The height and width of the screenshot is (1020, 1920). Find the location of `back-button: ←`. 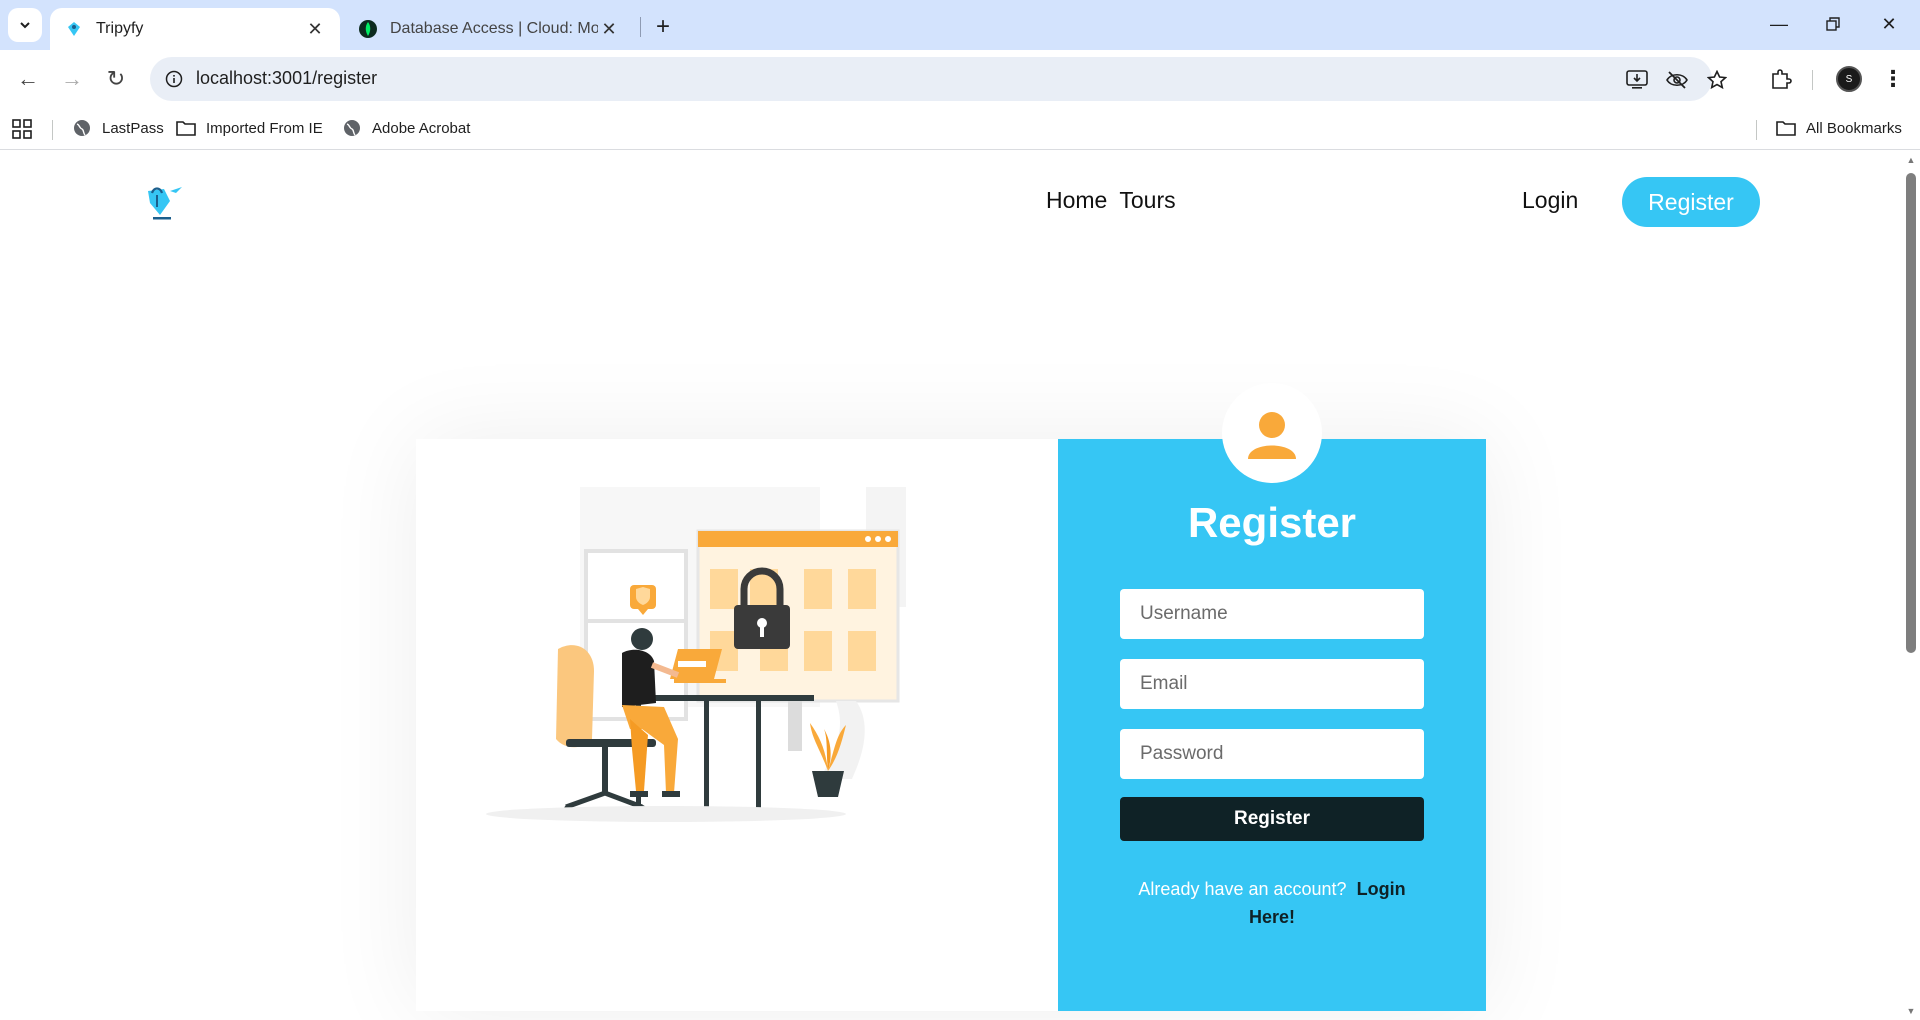

back-button: ← is located at coordinates (28, 79).